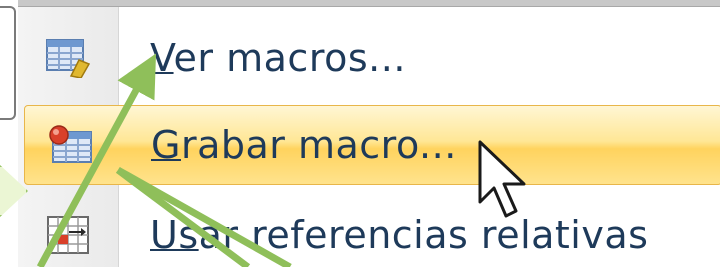 The height and width of the screenshot is (267, 720). What do you see at coordinates (68, 58) in the screenshot?
I see `view-macros-icon` at bounding box center [68, 58].